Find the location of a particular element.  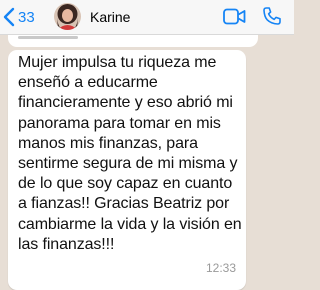

video-call-icon is located at coordinates (234, 16).